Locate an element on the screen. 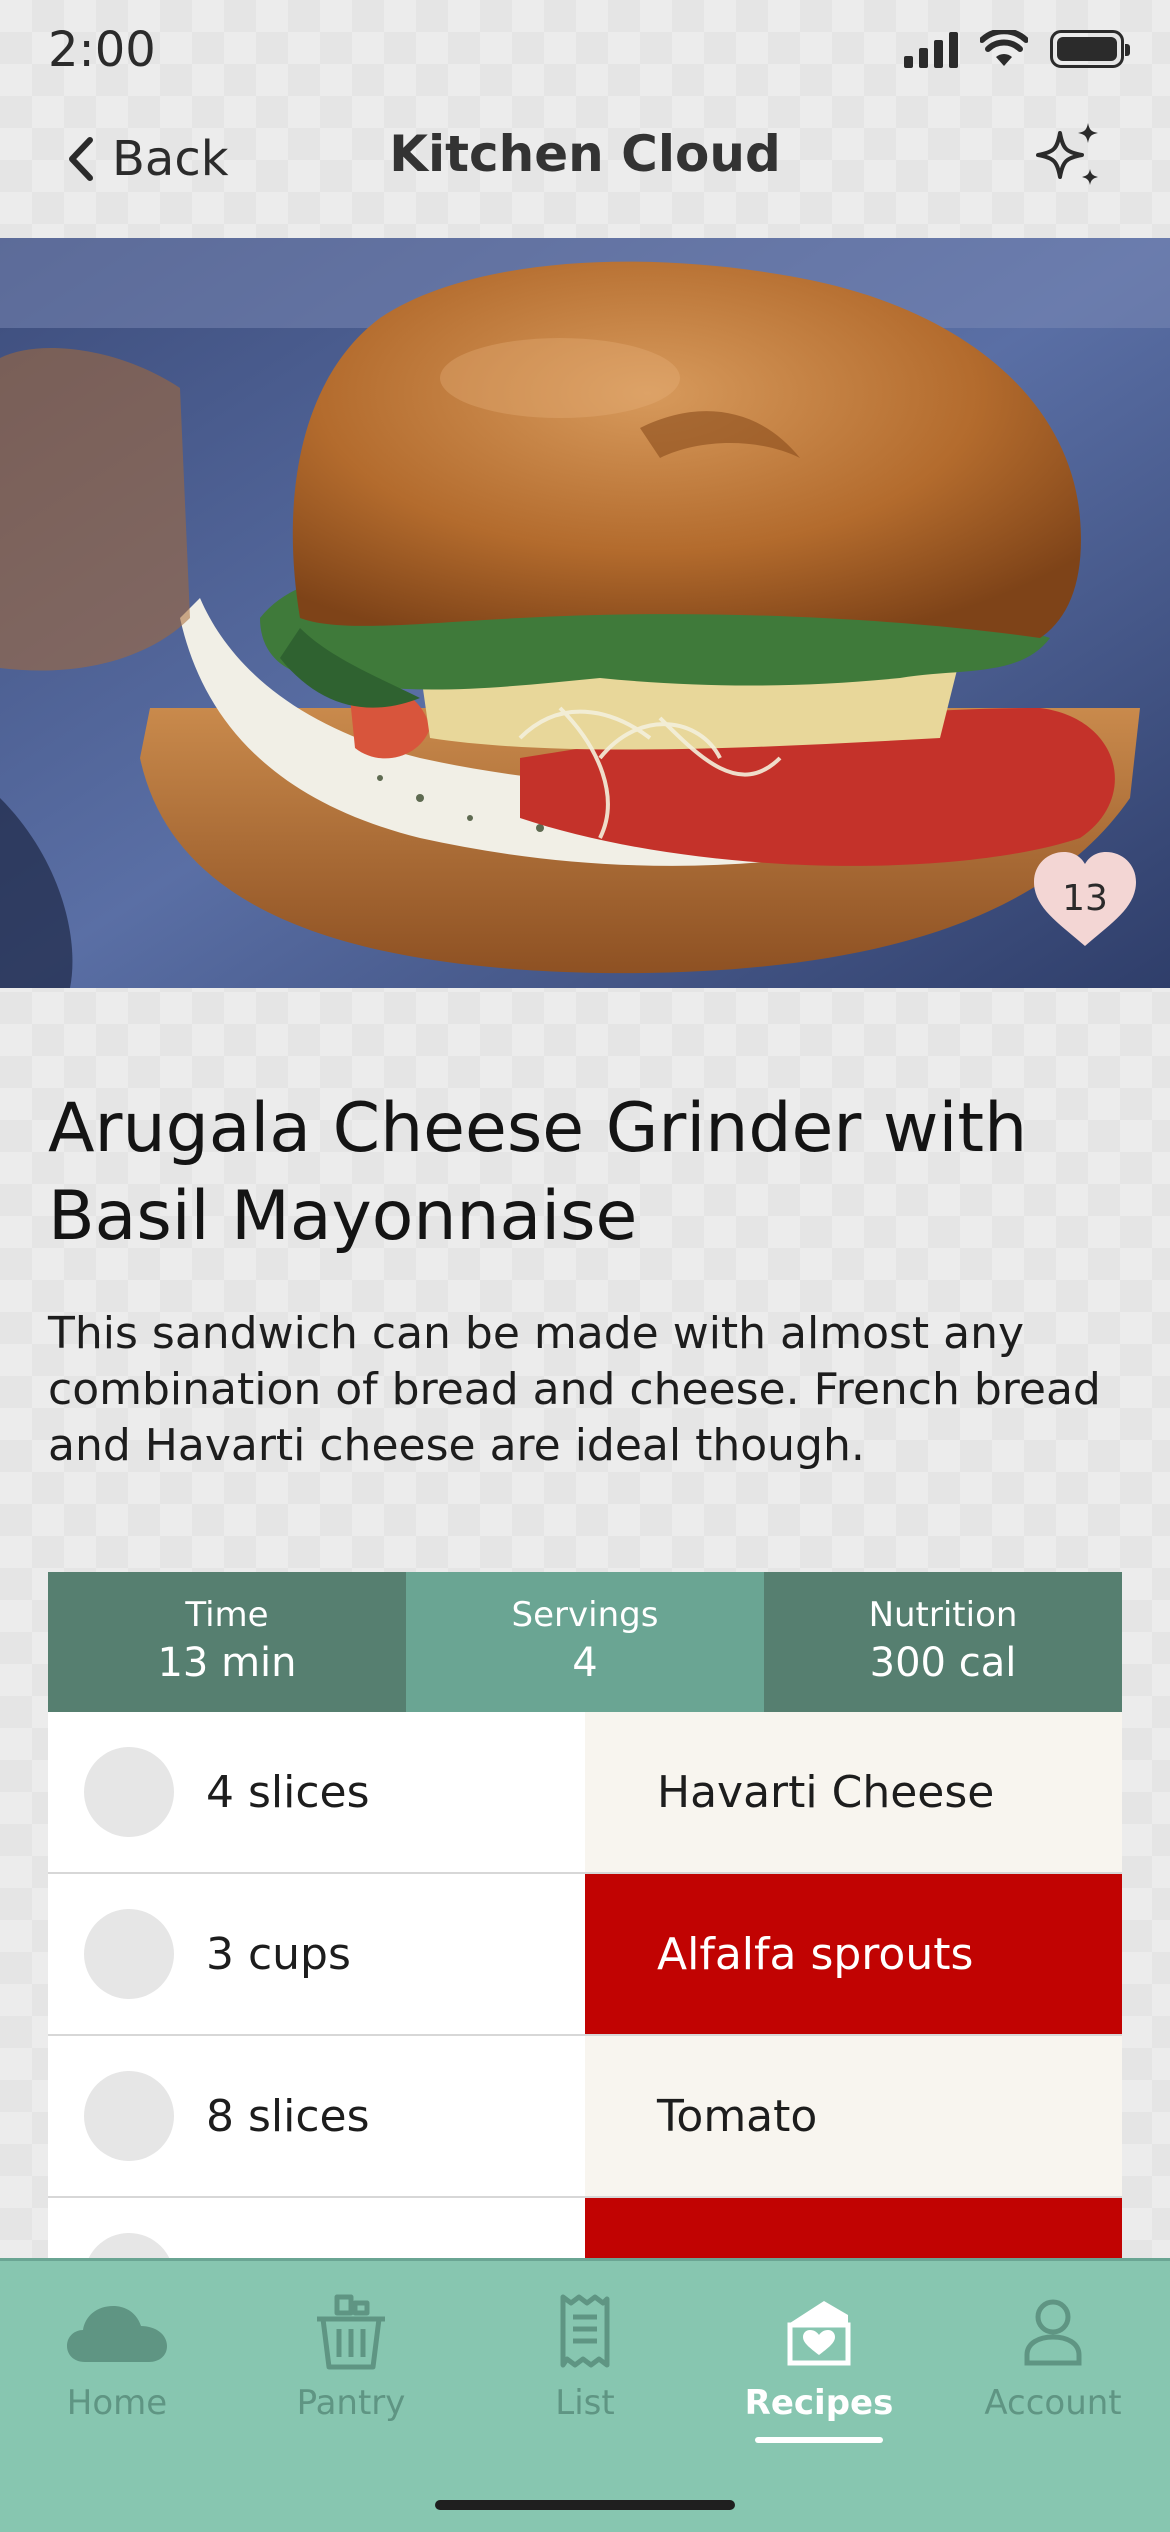 Image resolution: width=1170 pixels, height=2532 pixels. basket-icon is located at coordinates (351, 2332).